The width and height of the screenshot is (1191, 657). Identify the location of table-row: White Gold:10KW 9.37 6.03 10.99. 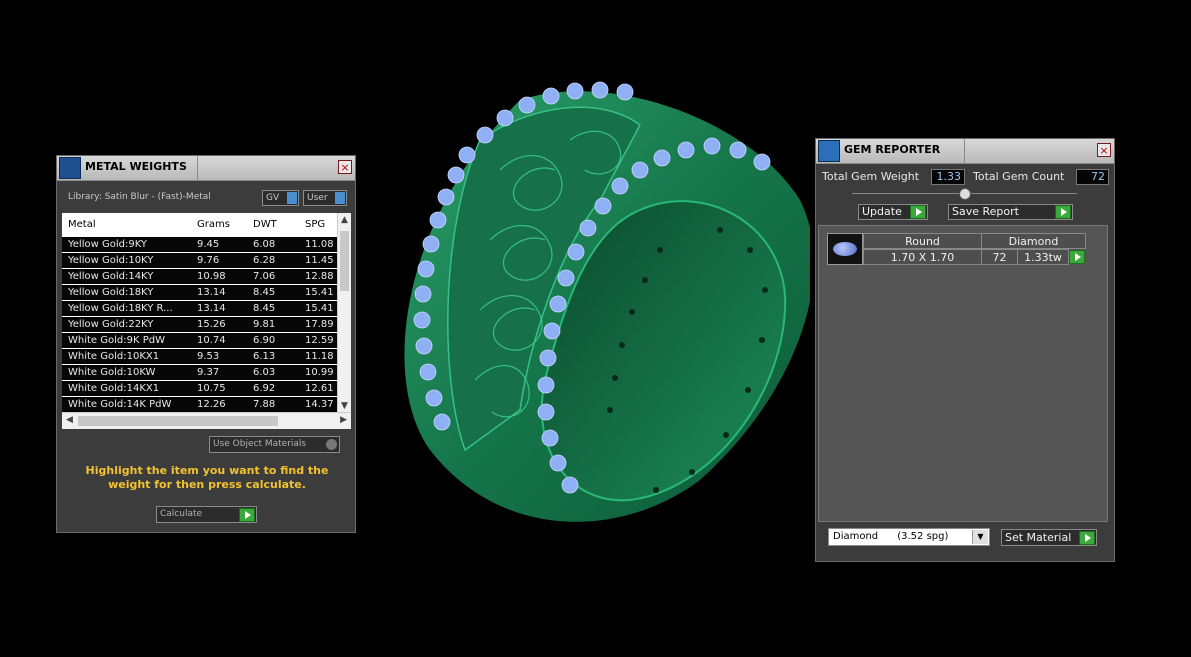
(199, 373).